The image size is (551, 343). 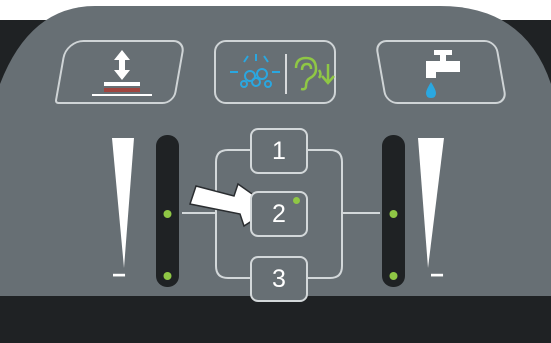 I want to click on zone-button-1: 1, so click(x=279, y=151).